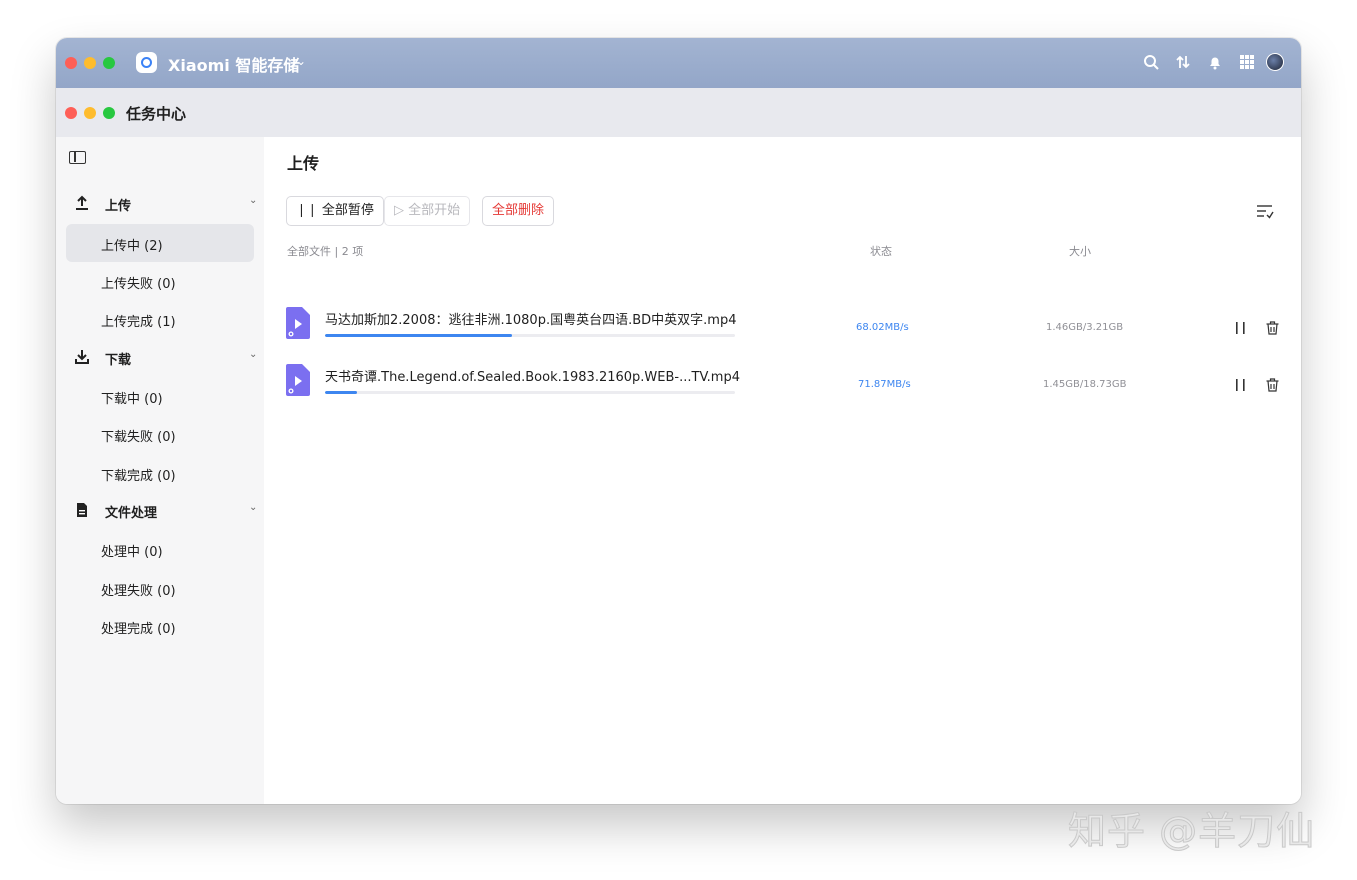 This screenshot has width=1357, height=880. What do you see at coordinates (531, 320) in the screenshot?
I see `file-name: 马达加斯加2.2008：逃往非洲.1080p.国粤英台四语.BD中英双字.mp4` at bounding box center [531, 320].